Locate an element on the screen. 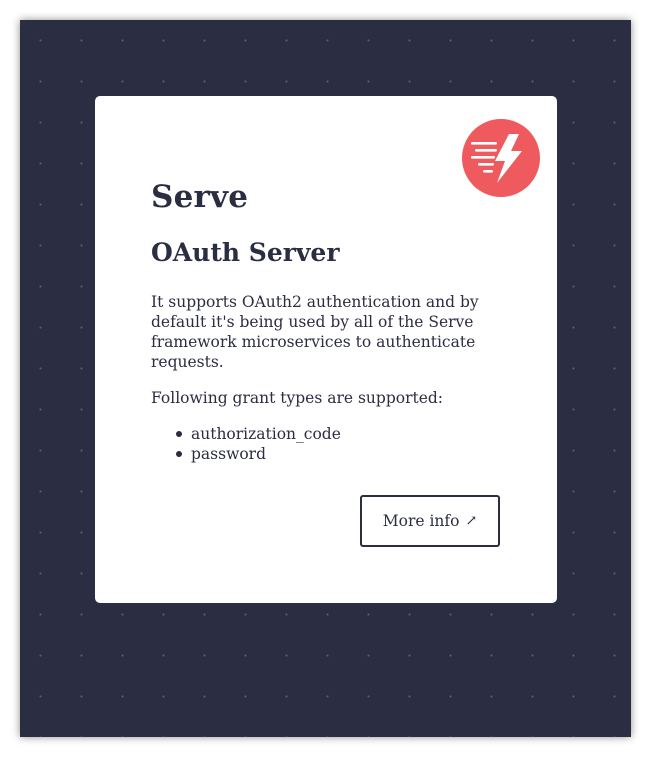 The height and width of the screenshot is (757, 651). grant-type-label: authorization_code is located at coordinates (266, 434).